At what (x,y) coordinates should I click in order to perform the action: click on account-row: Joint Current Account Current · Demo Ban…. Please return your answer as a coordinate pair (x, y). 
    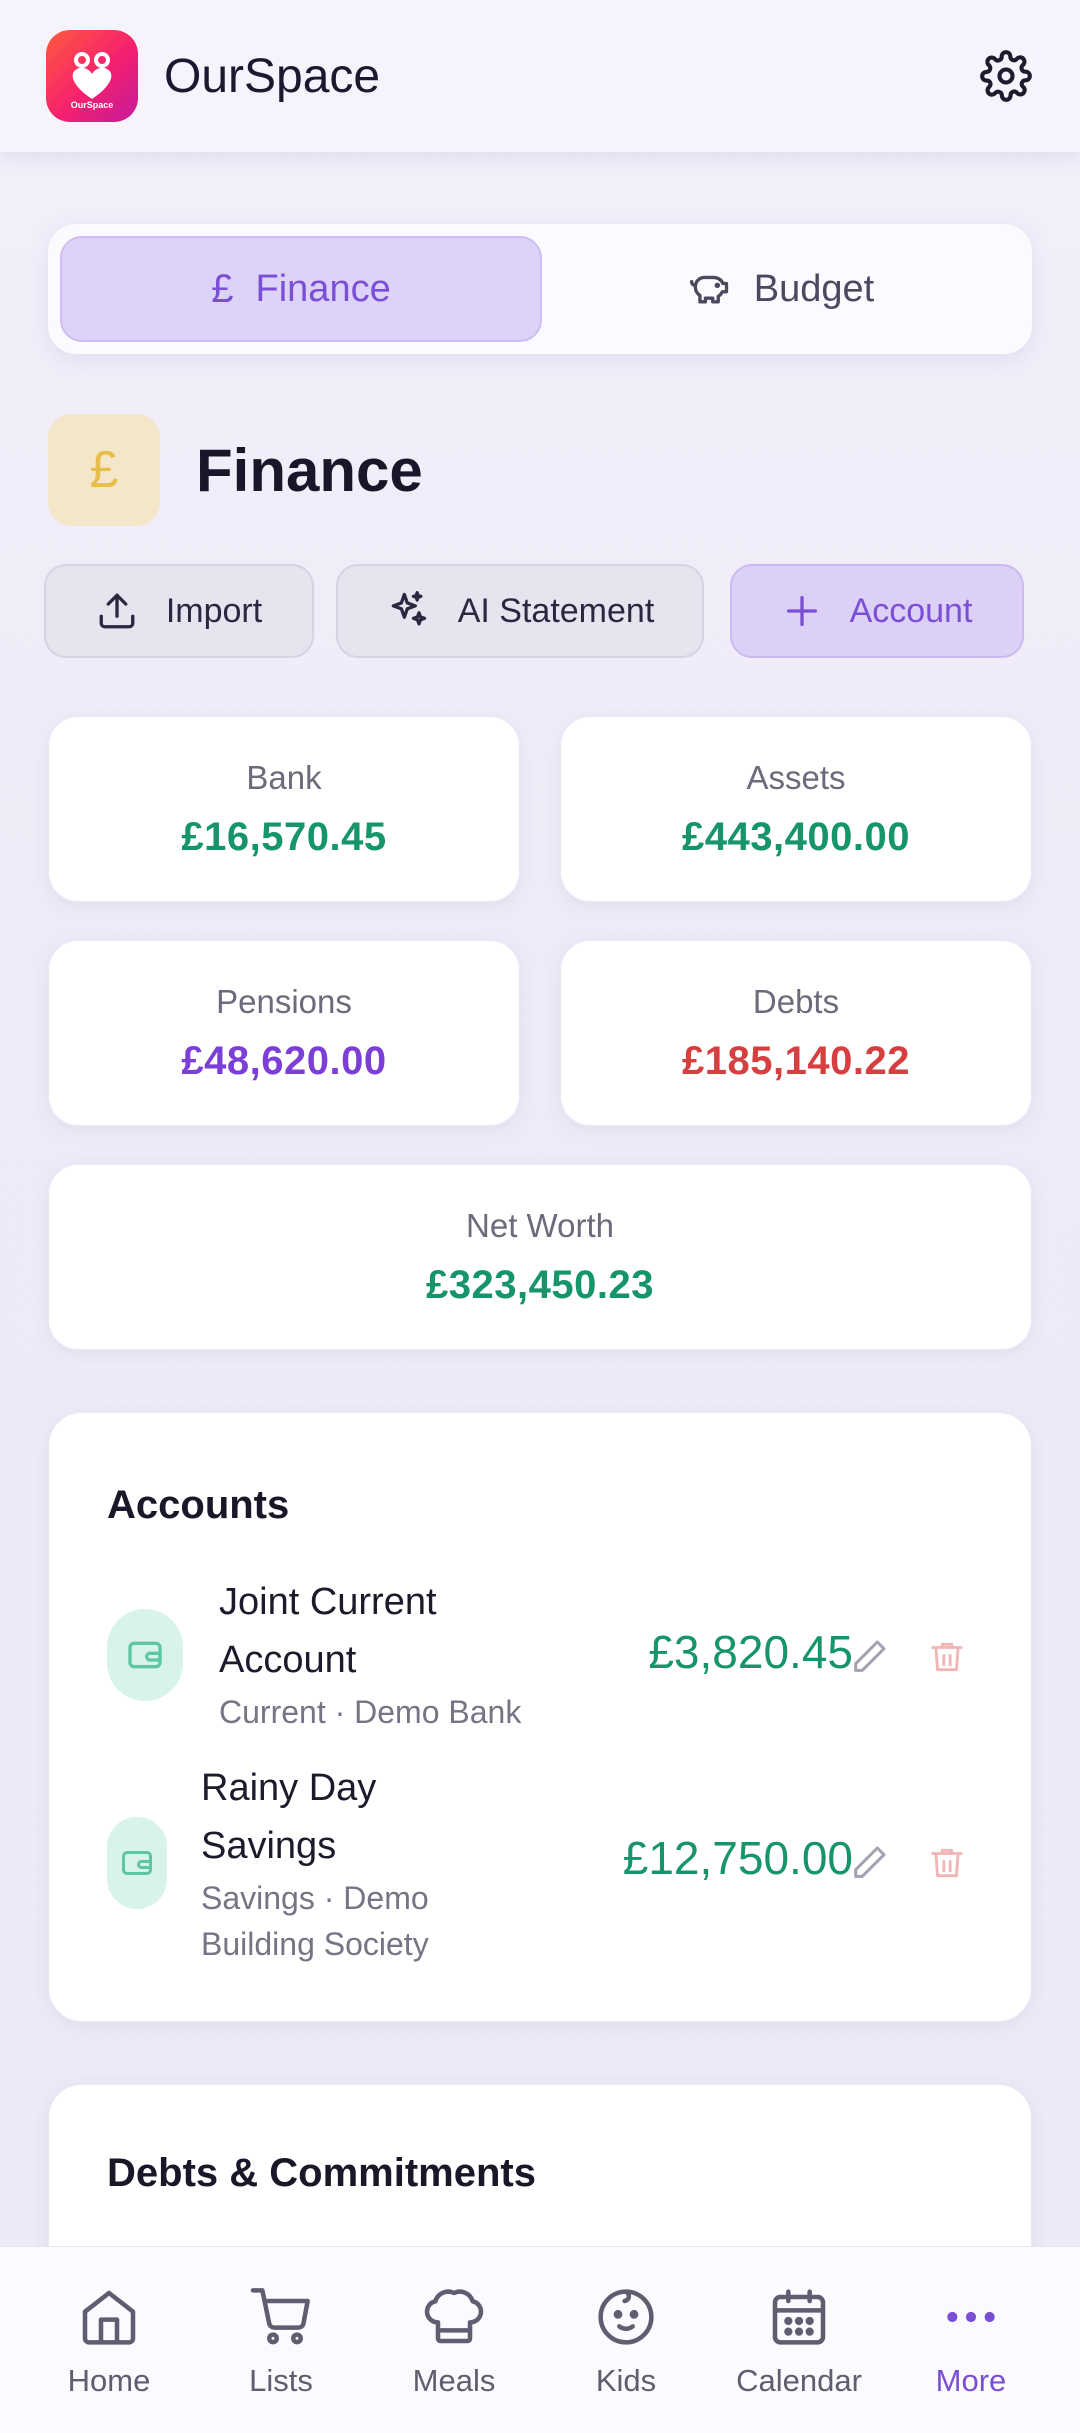
    Looking at the image, I should click on (541, 1658).